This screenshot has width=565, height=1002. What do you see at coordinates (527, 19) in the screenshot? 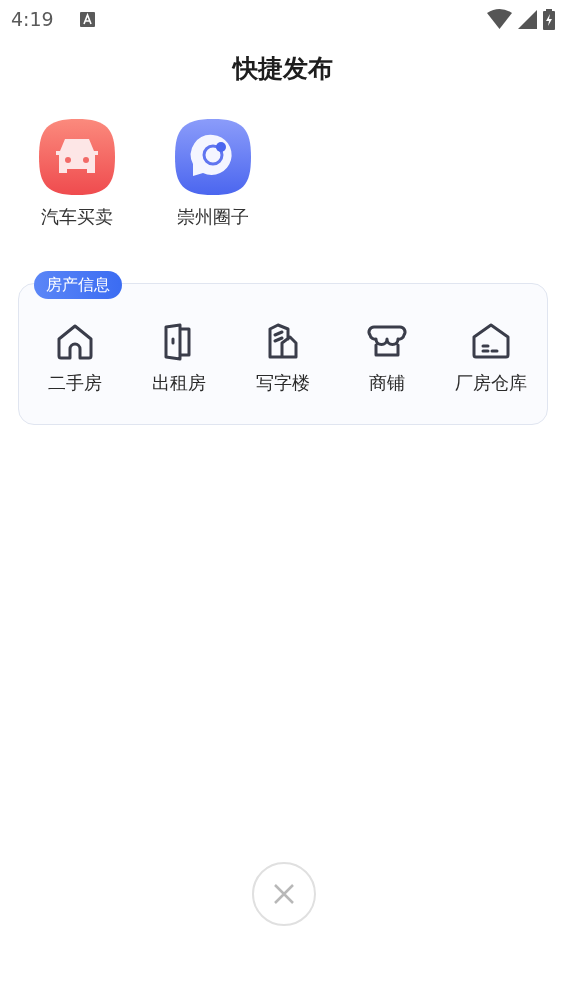
I see `signal-icon` at bounding box center [527, 19].